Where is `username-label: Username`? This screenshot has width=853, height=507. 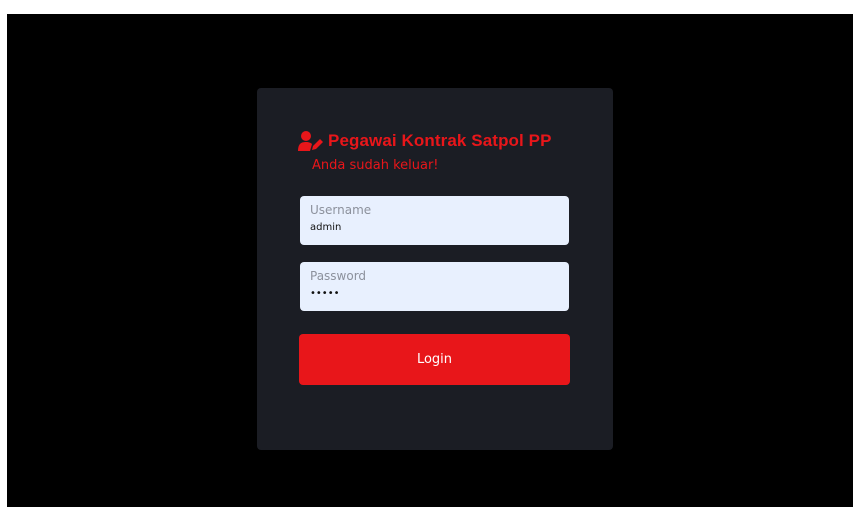 username-label: Username is located at coordinates (341, 210).